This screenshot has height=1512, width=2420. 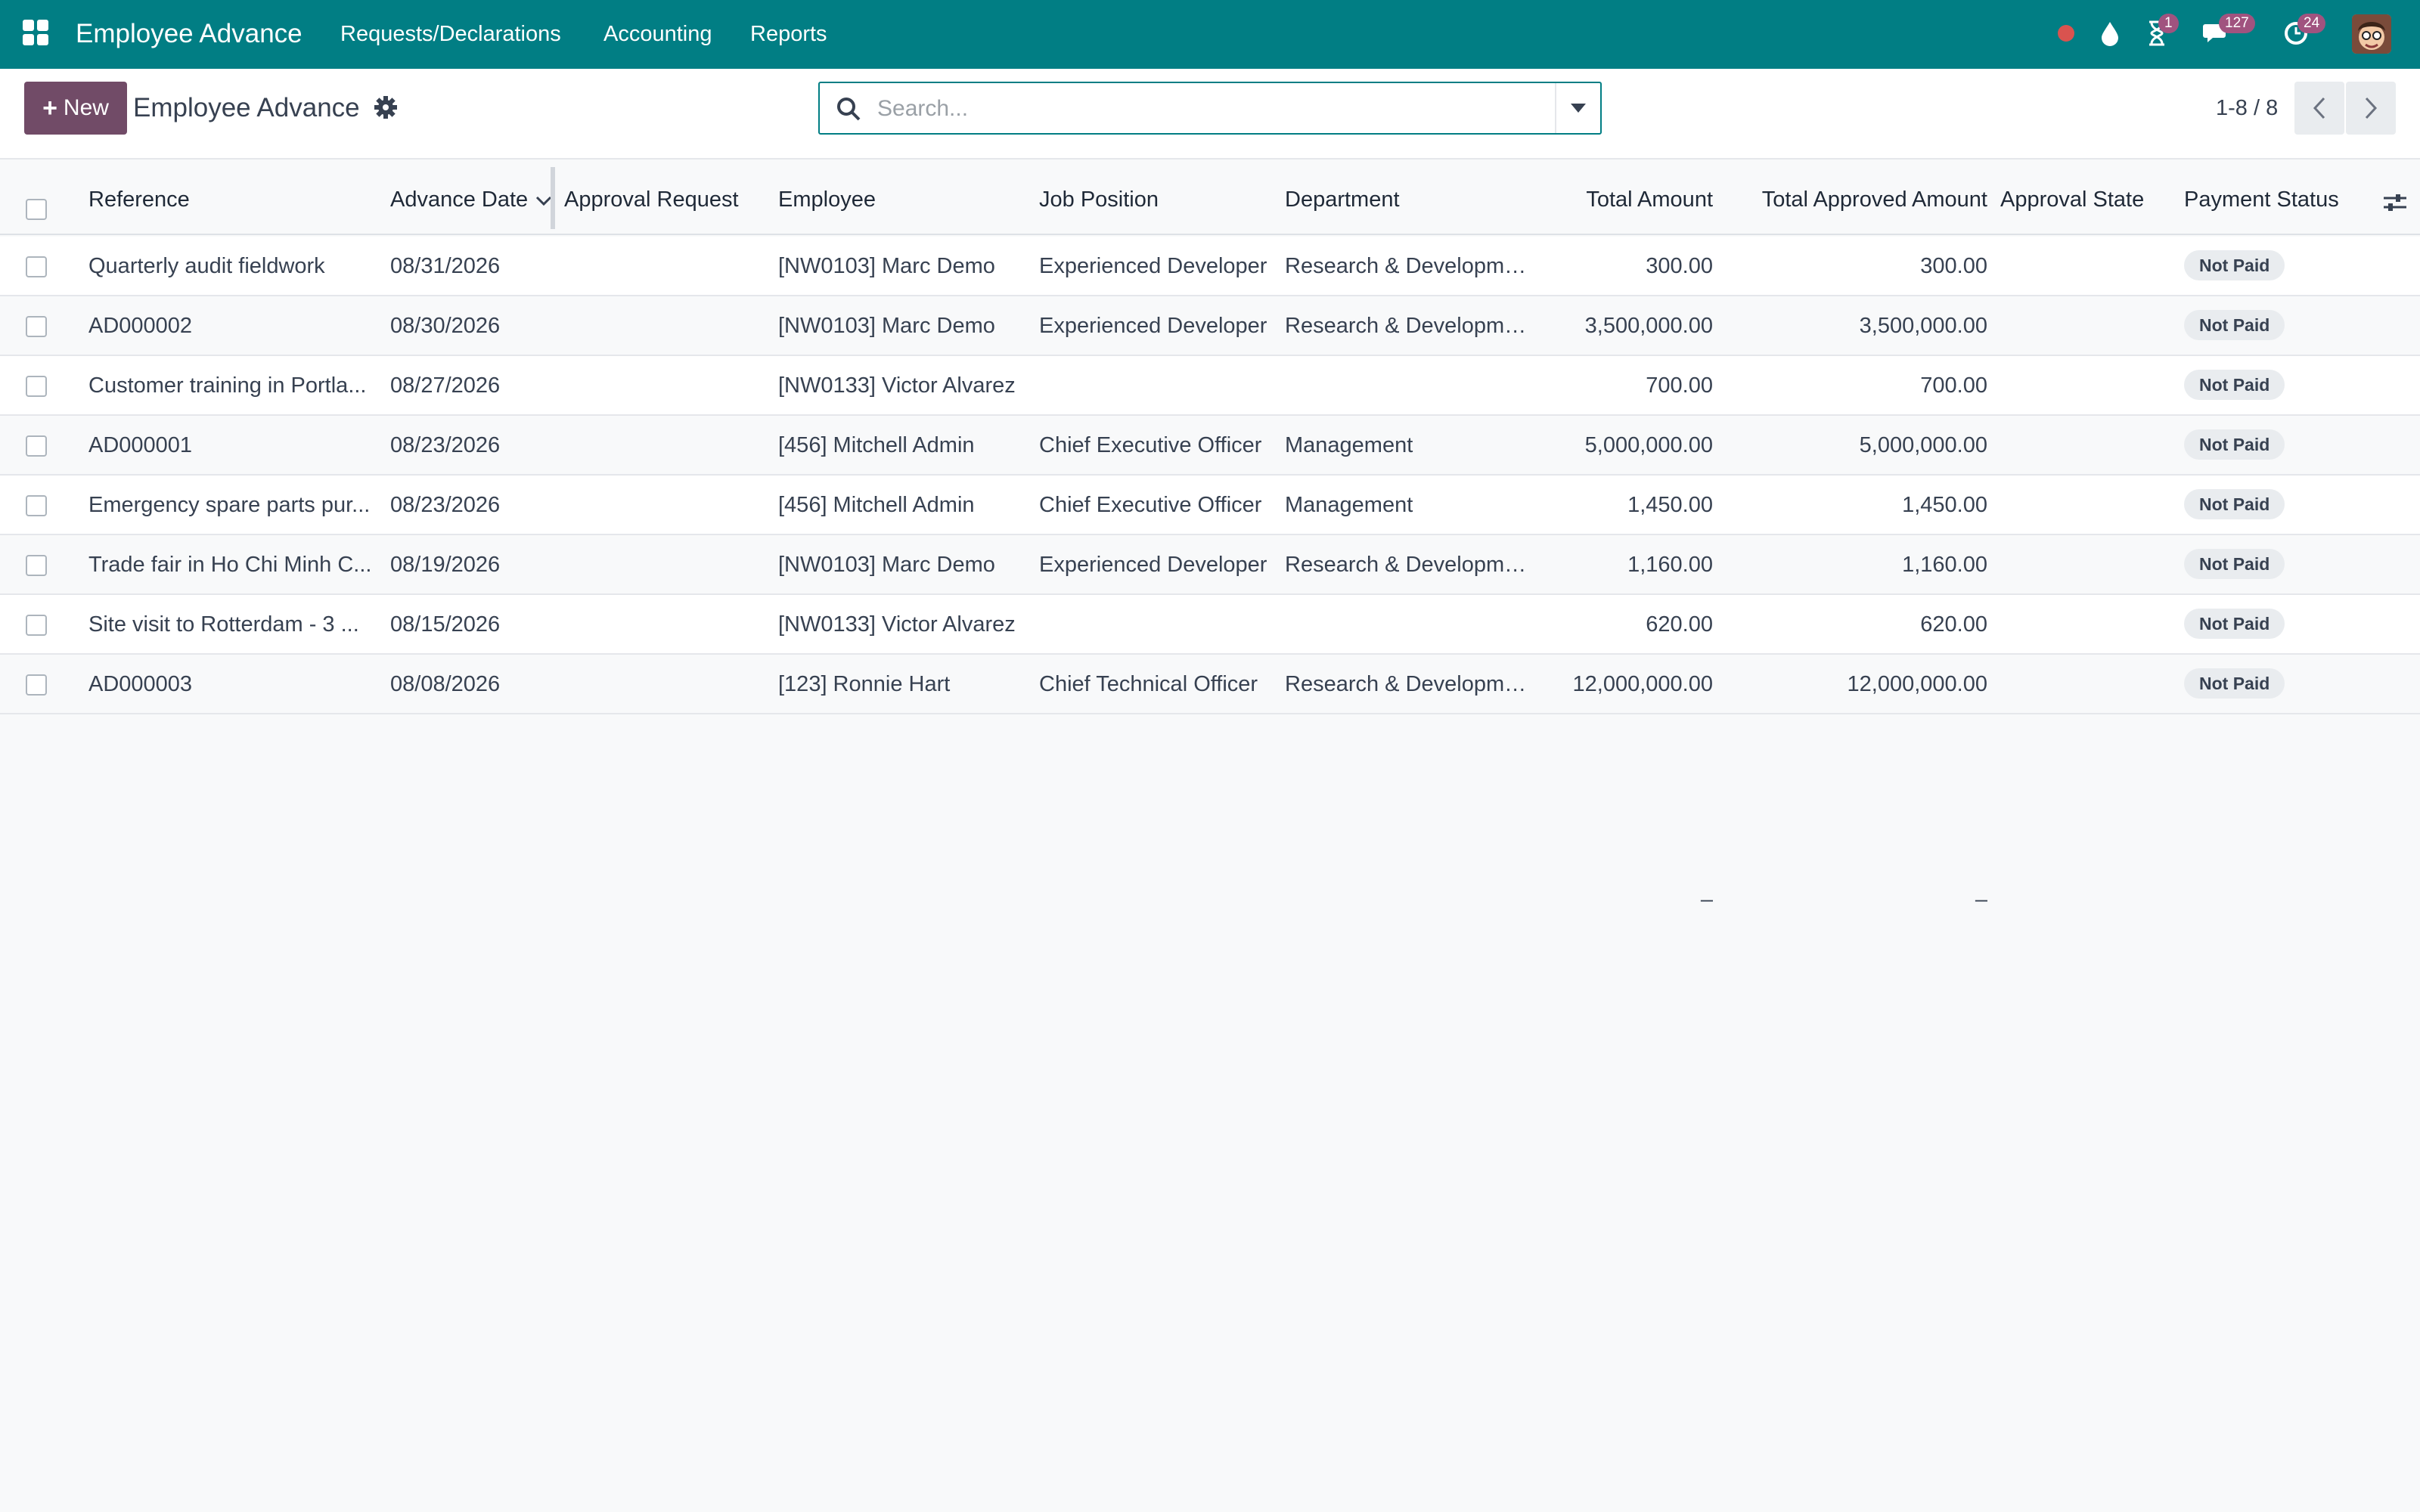 I want to click on cell-reference: Quarterly audit fieldwork, so click(x=206, y=266).